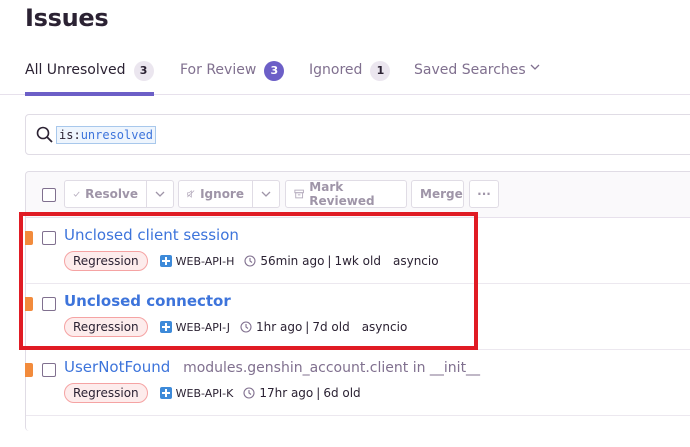 The width and height of the screenshot is (690, 447). I want to click on tab-saved-searches: Saved Searches, so click(477, 75).